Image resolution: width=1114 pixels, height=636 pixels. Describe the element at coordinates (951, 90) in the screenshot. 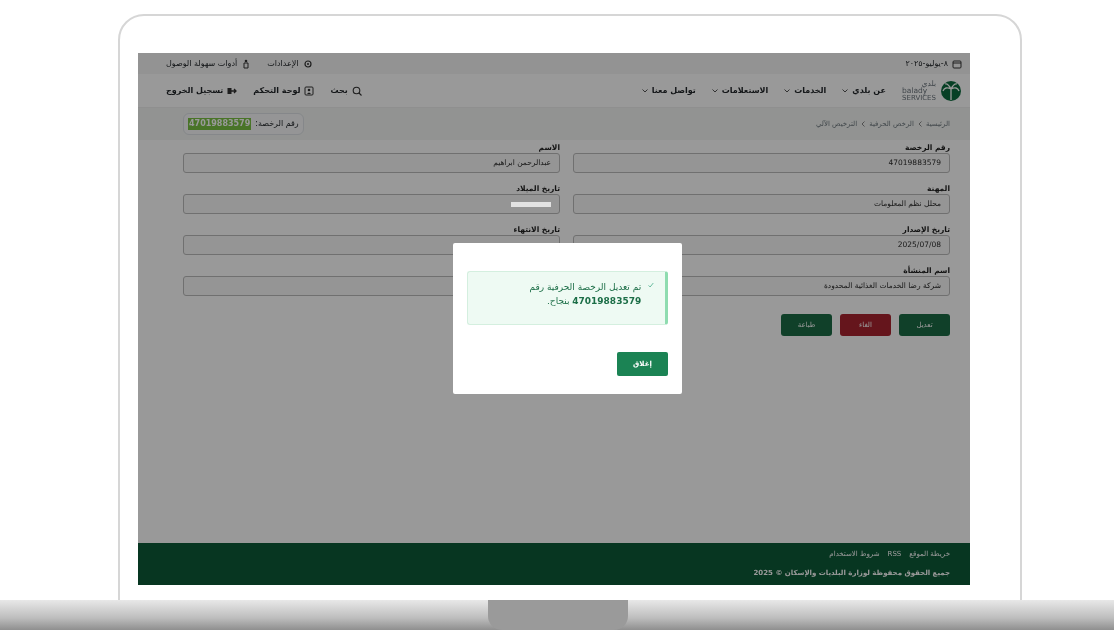

I see `palm-logo-icon` at that location.